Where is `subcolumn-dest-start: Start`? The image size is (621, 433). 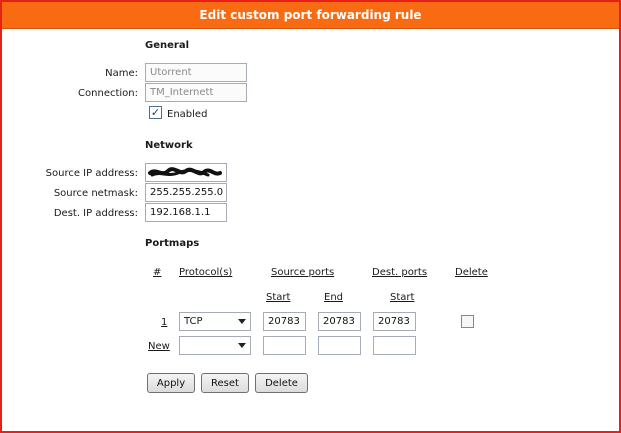 subcolumn-dest-start: Start is located at coordinates (402, 297).